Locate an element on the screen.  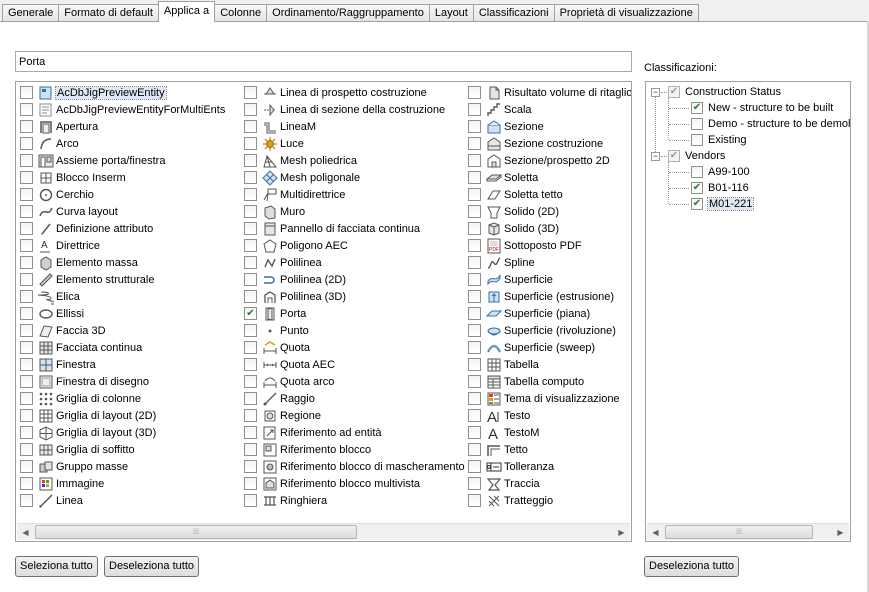
object-type-item: Raggio is located at coordinates (279, 398).